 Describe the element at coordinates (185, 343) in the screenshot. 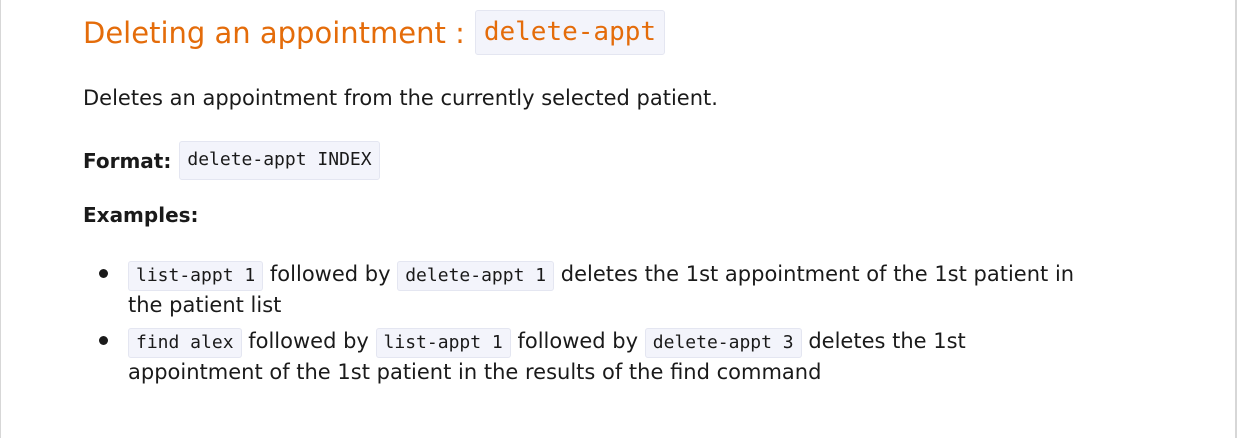

I see `example-code: find alex` at that location.